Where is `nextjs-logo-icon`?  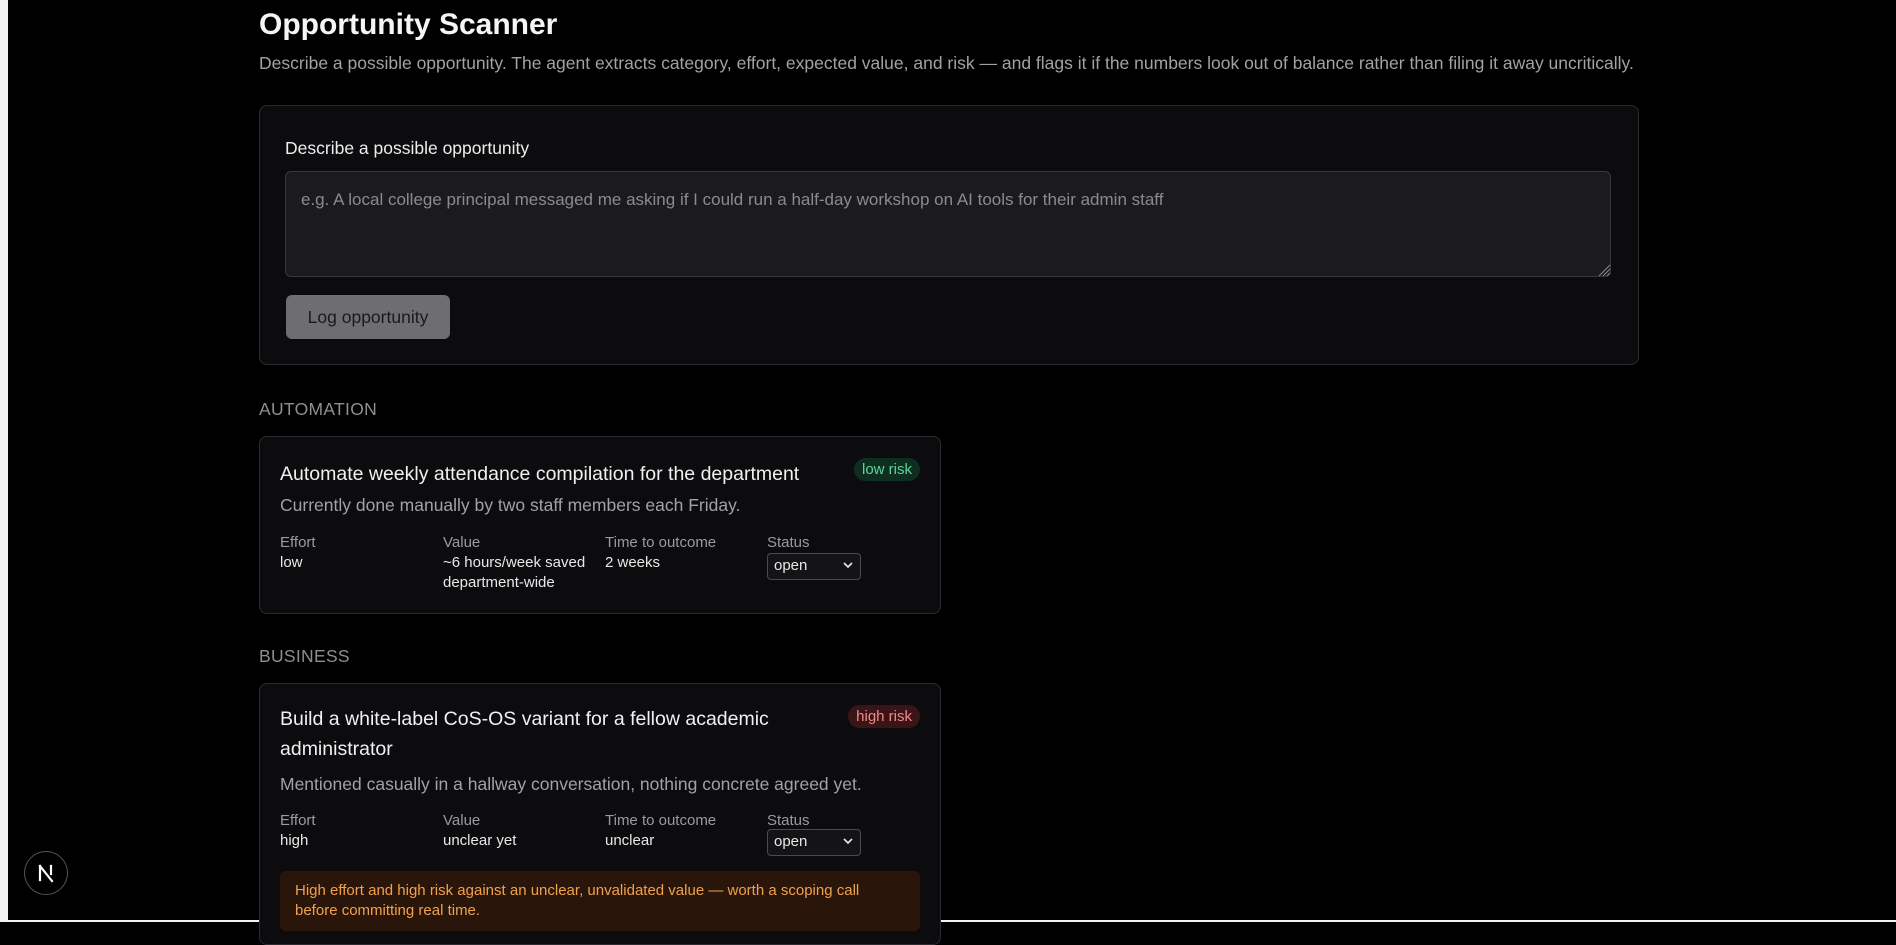
nextjs-logo-icon is located at coordinates (46, 873).